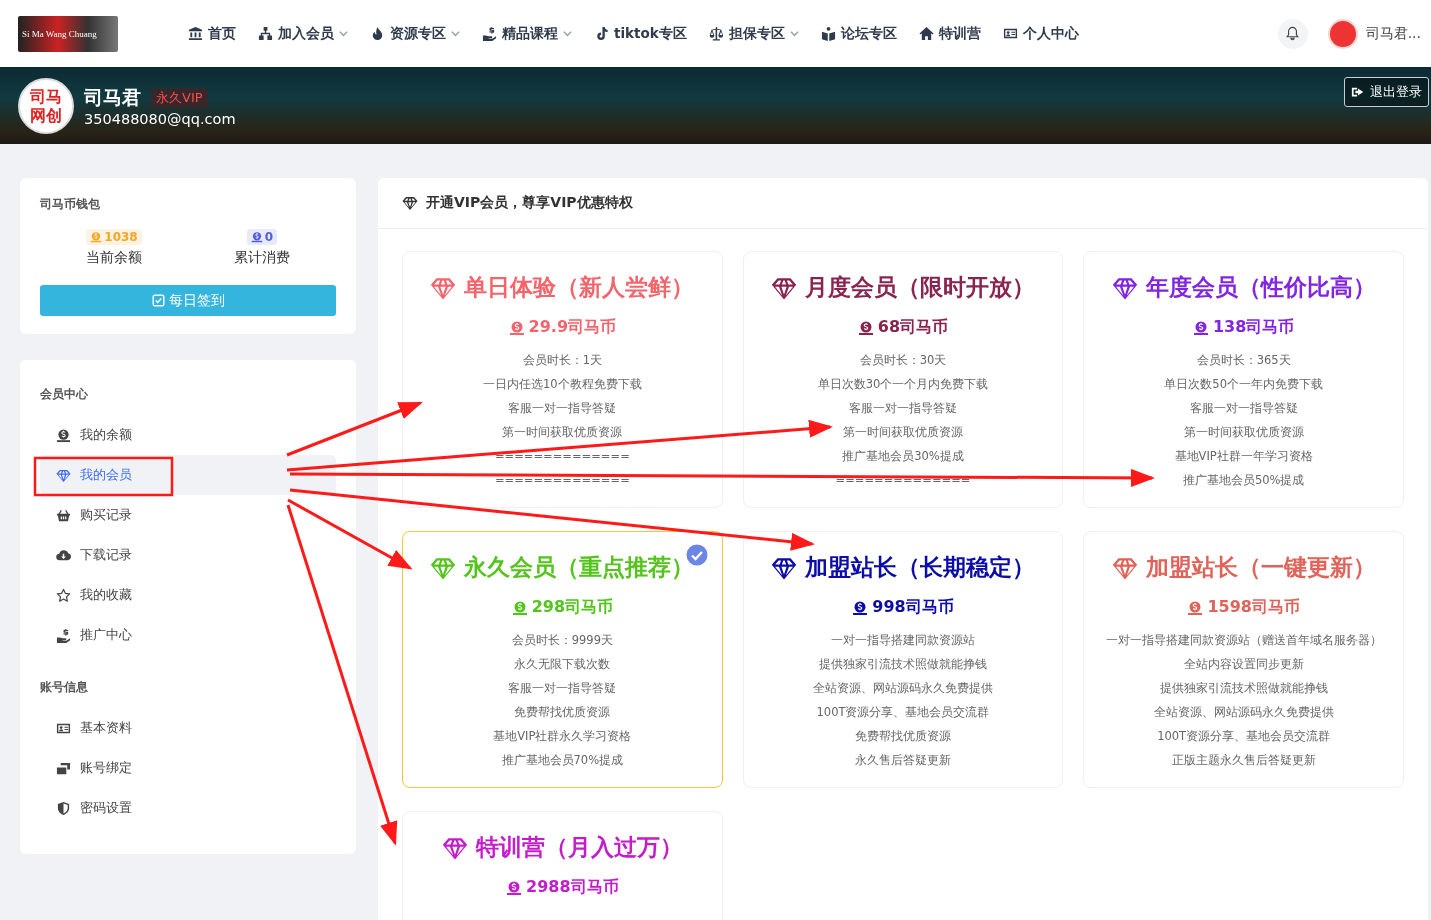 The height and width of the screenshot is (920, 1431). What do you see at coordinates (415, 33) in the screenshot?
I see `nav-link: 资源专区` at bounding box center [415, 33].